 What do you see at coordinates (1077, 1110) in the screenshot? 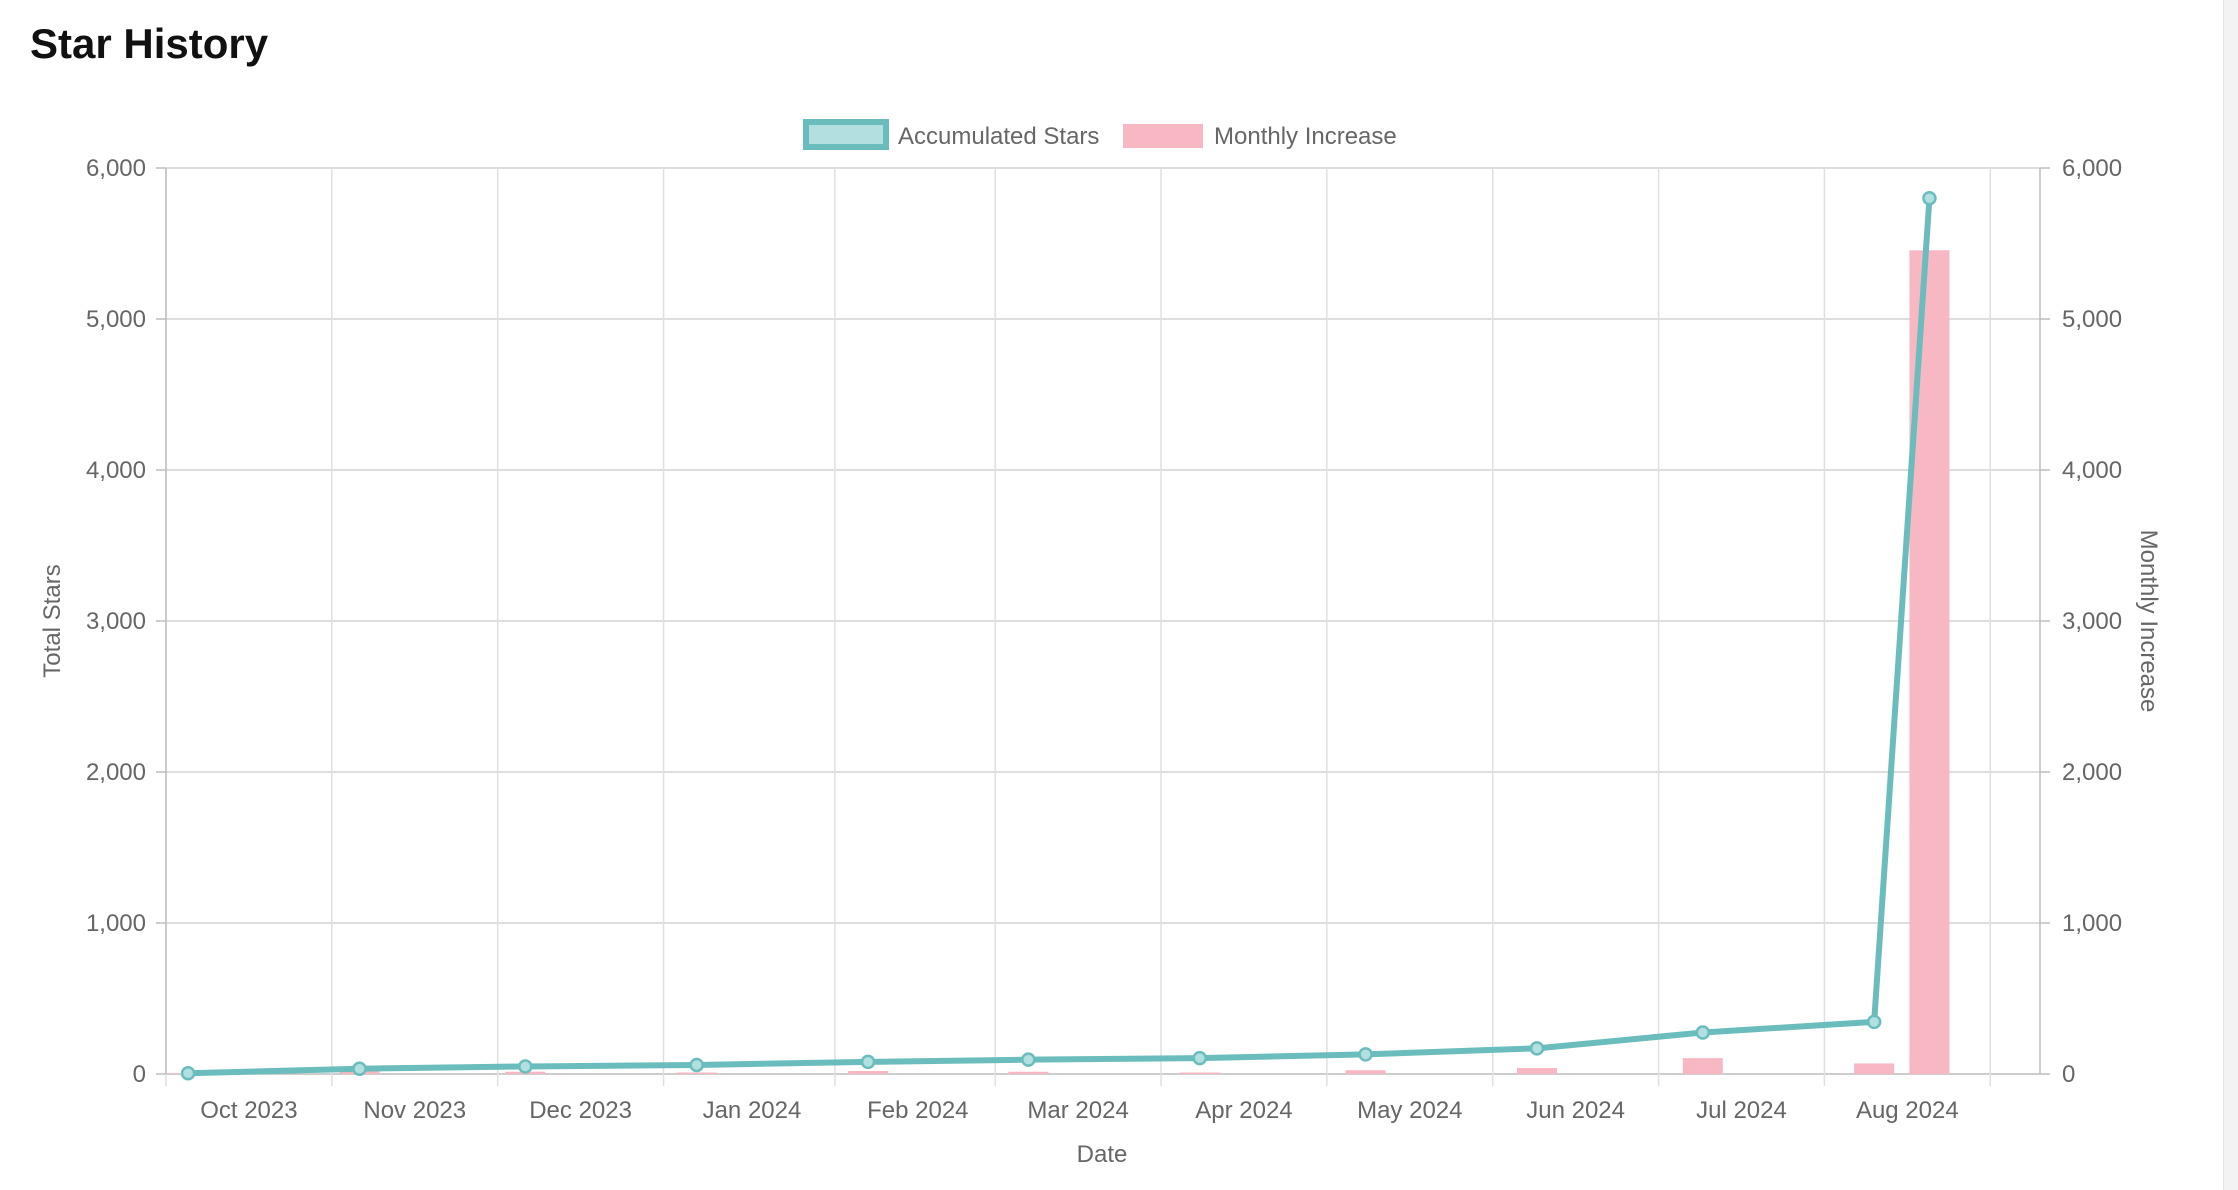
I see `x-tick-label: Mar 2024` at bounding box center [1077, 1110].